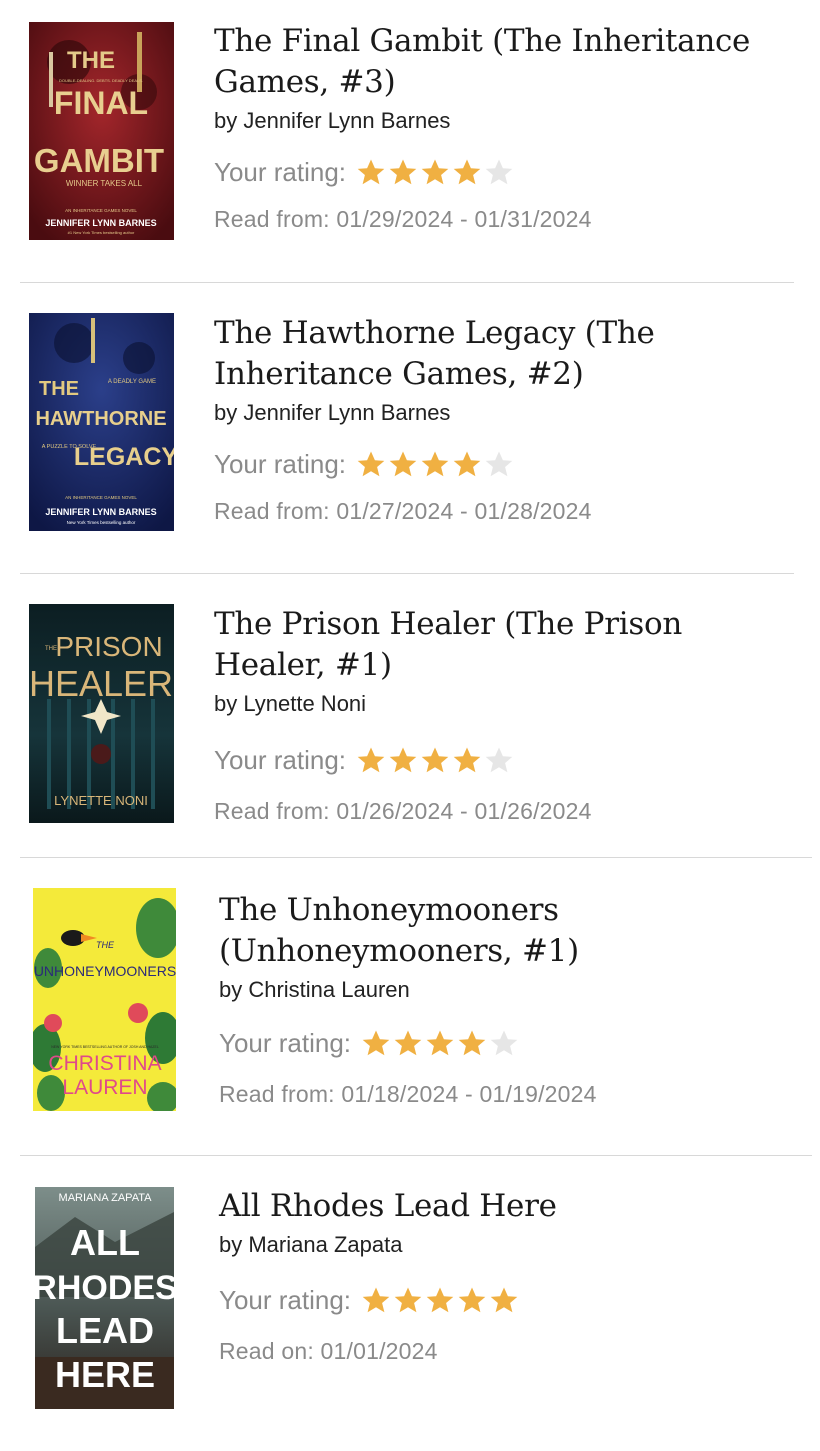 The height and width of the screenshot is (1451, 820). Describe the element at coordinates (403, 511) in the screenshot. I see `read-dates: Read from: 01/27/2024 - 01/28/2024` at that location.